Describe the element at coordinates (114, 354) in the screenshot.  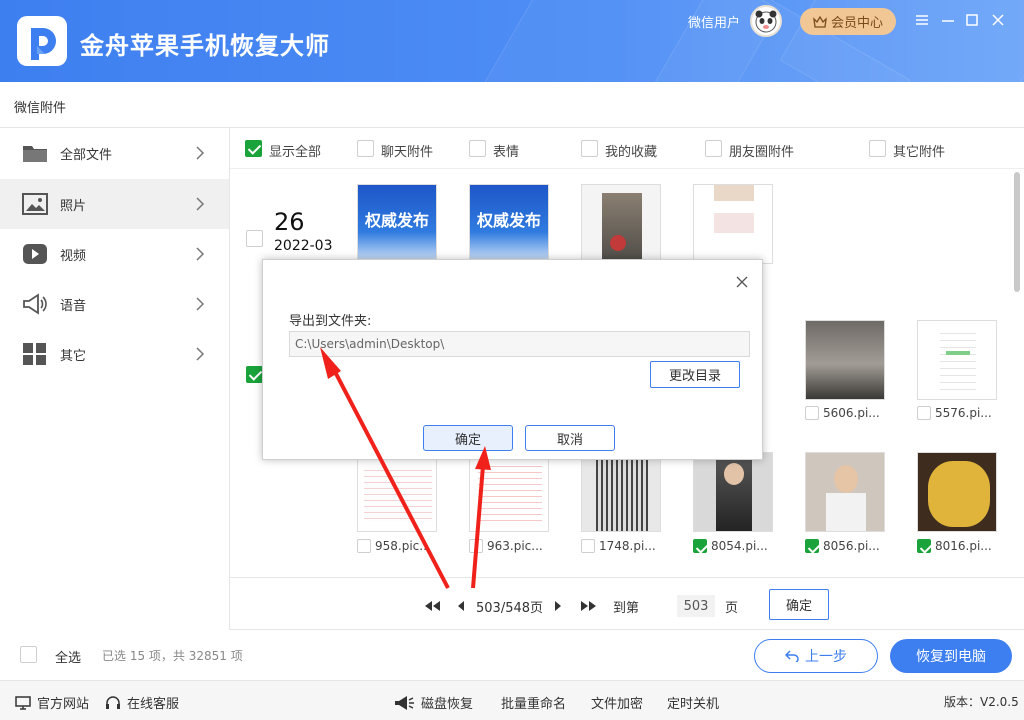
I see `sidebar-item-others: 其它` at that location.